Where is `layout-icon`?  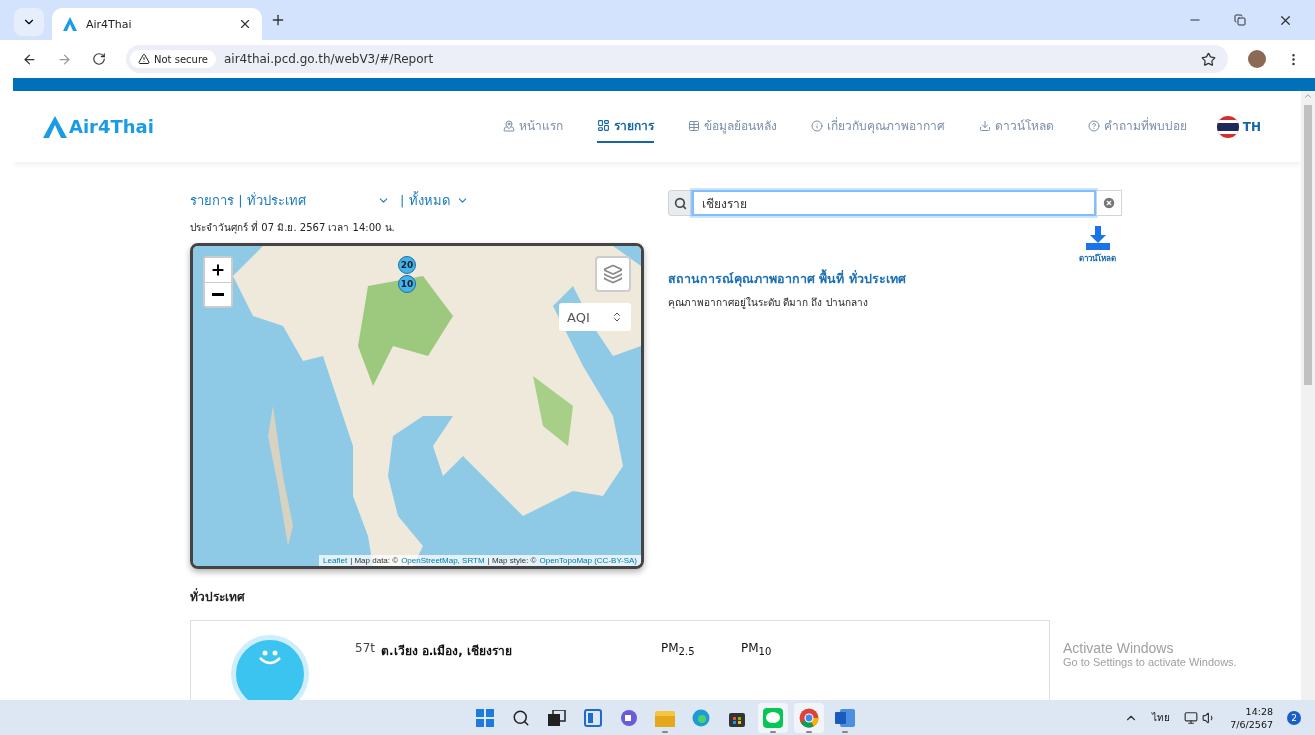
layout-icon is located at coordinates (603, 125).